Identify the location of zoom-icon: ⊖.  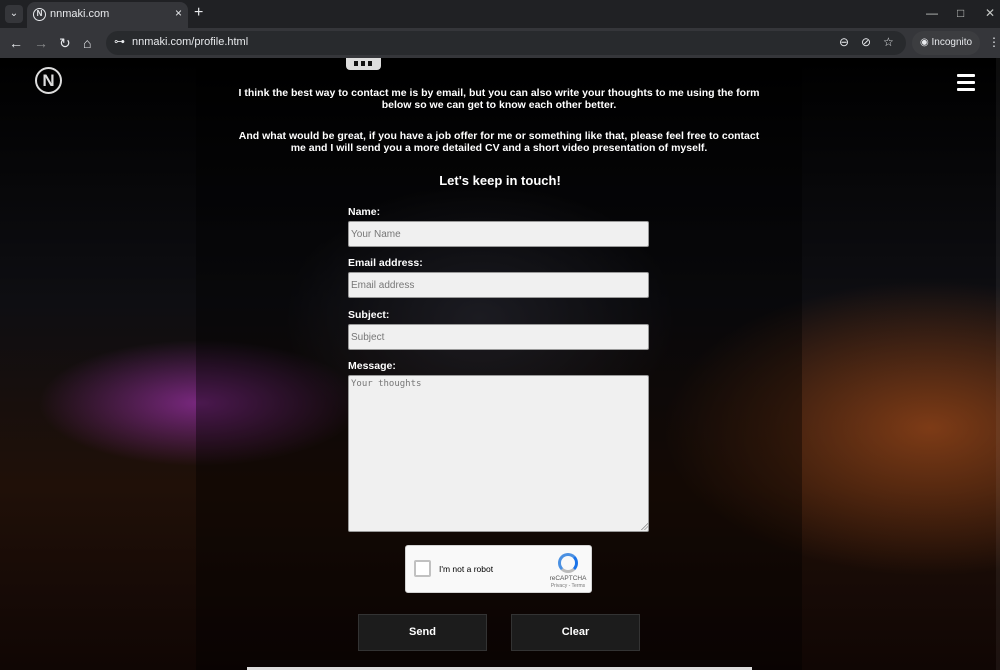
(844, 42).